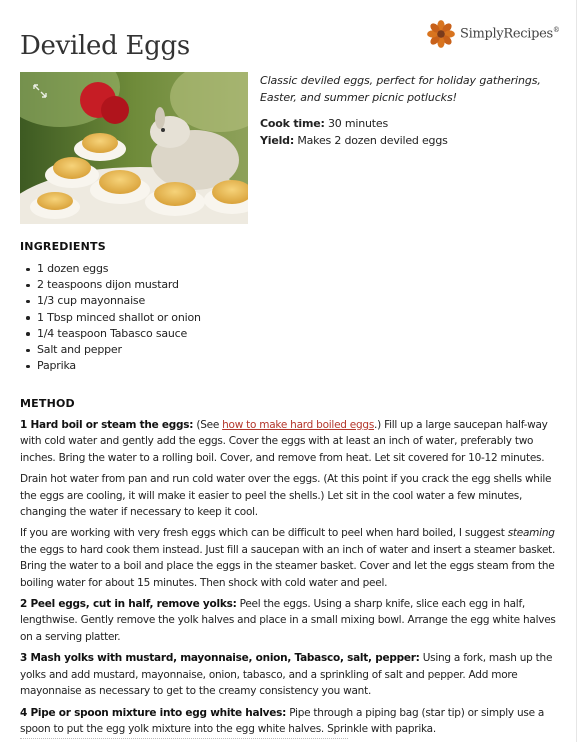 Image resolution: width=577 pixels, height=742 pixels. I want to click on list-item: 1 Tbsp minced shallot or onion, so click(110, 318).